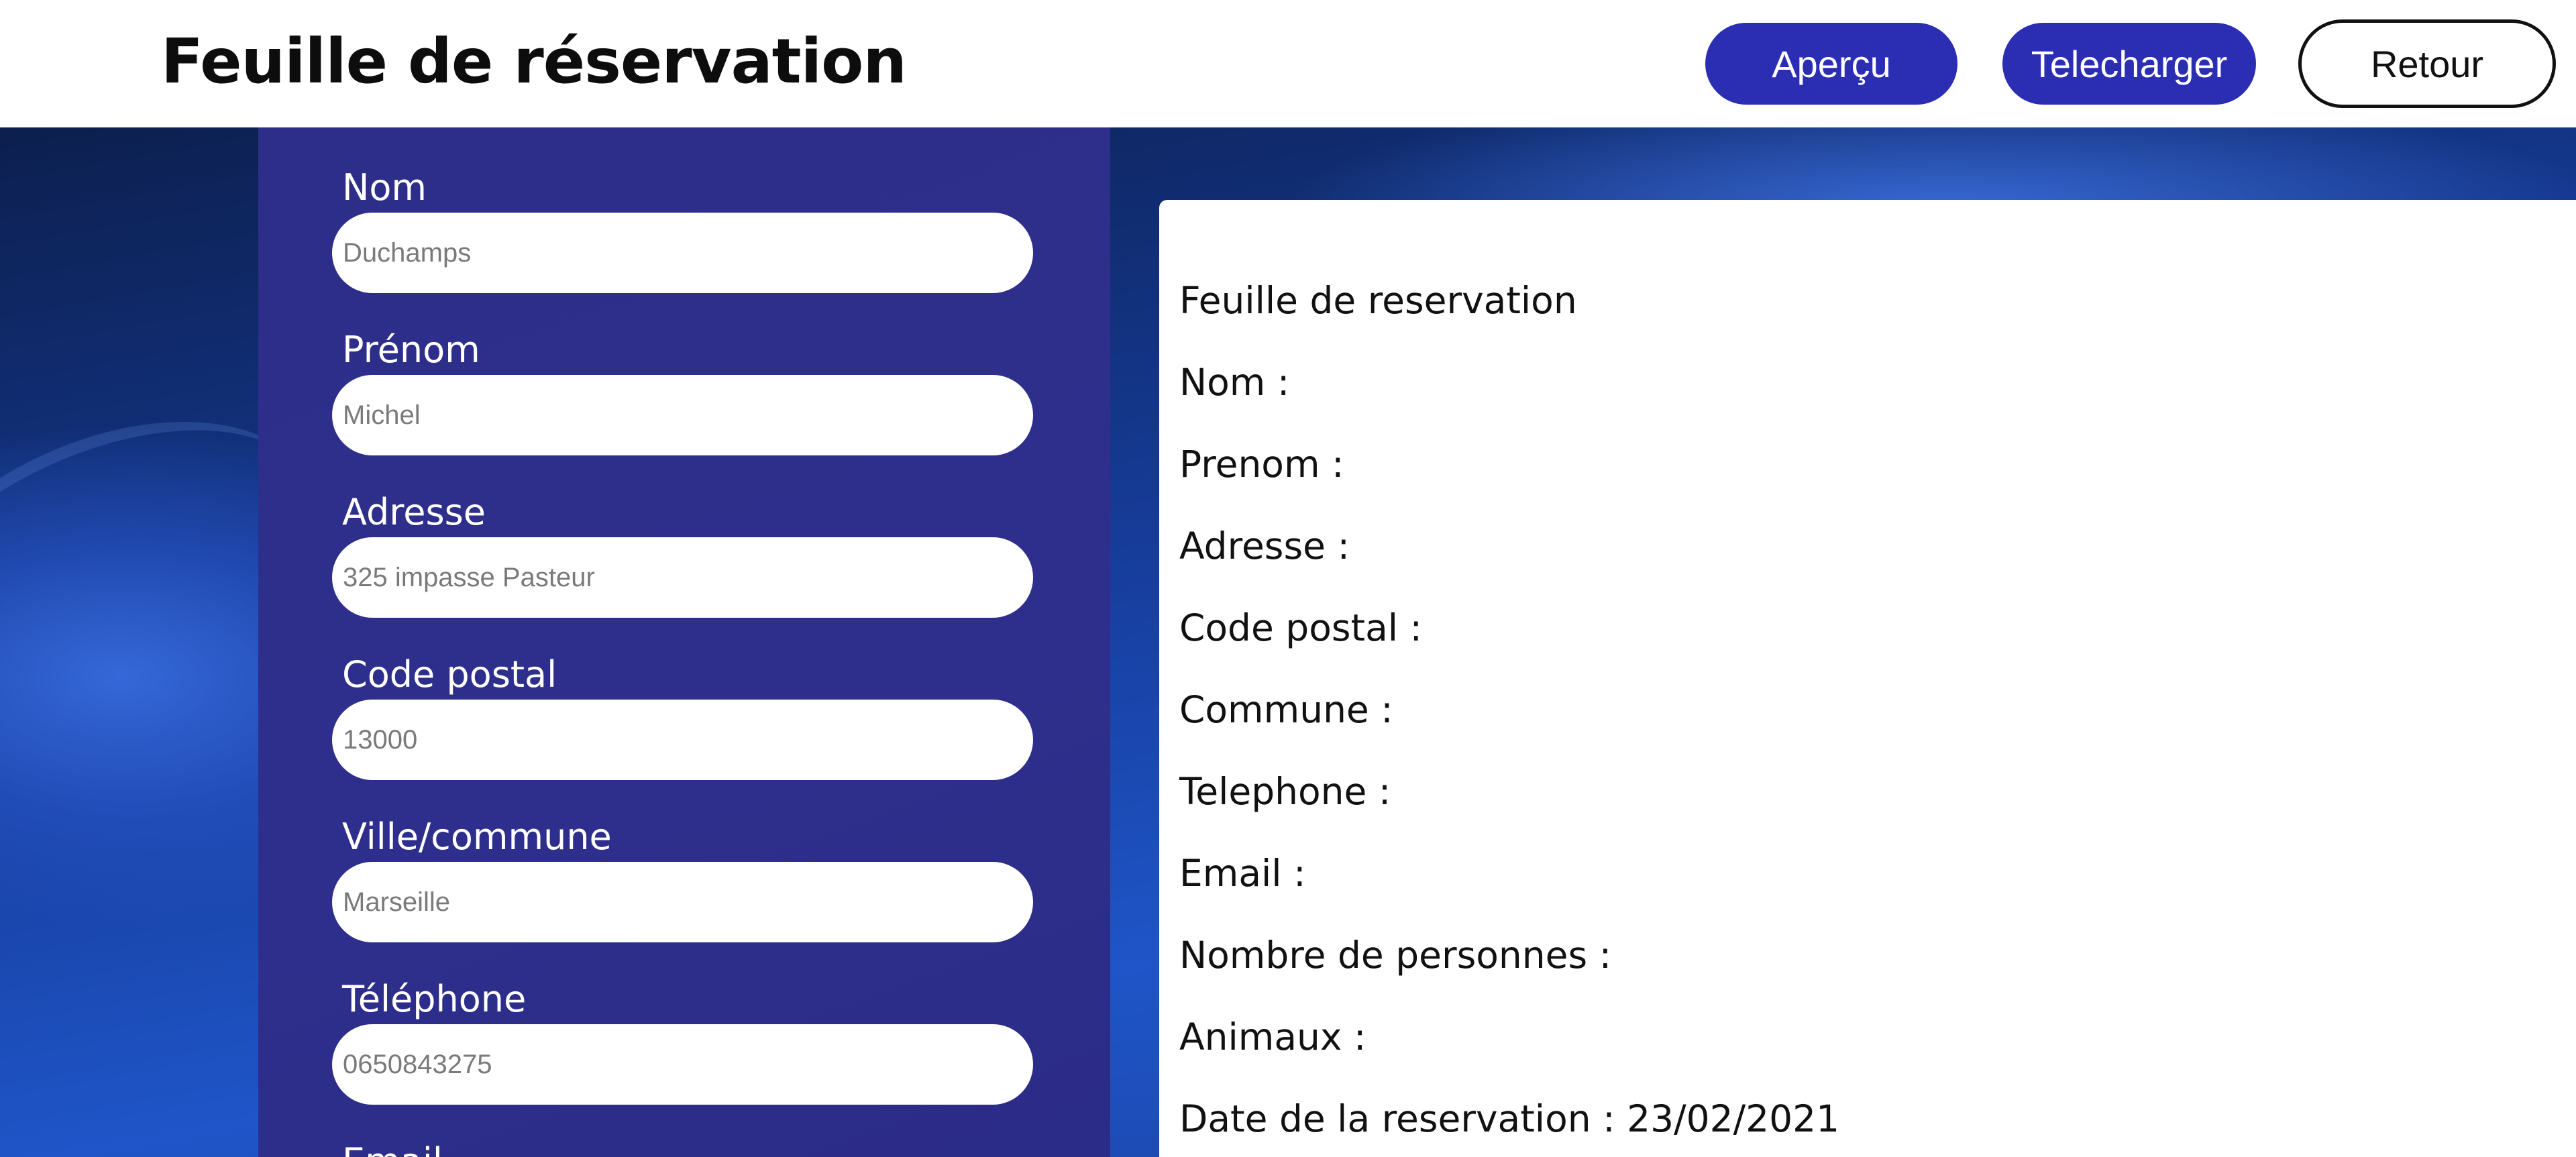 The height and width of the screenshot is (1157, 2576). Describe the element at coordinates (1285, 791) in the screenshot. I see `preview-telephone: Telephone :` at that location.